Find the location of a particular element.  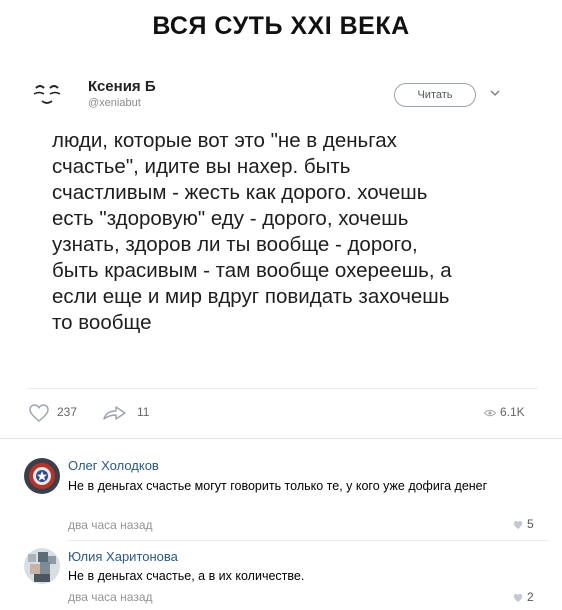

repost-count: 11 is located at coordinates (143, 412).